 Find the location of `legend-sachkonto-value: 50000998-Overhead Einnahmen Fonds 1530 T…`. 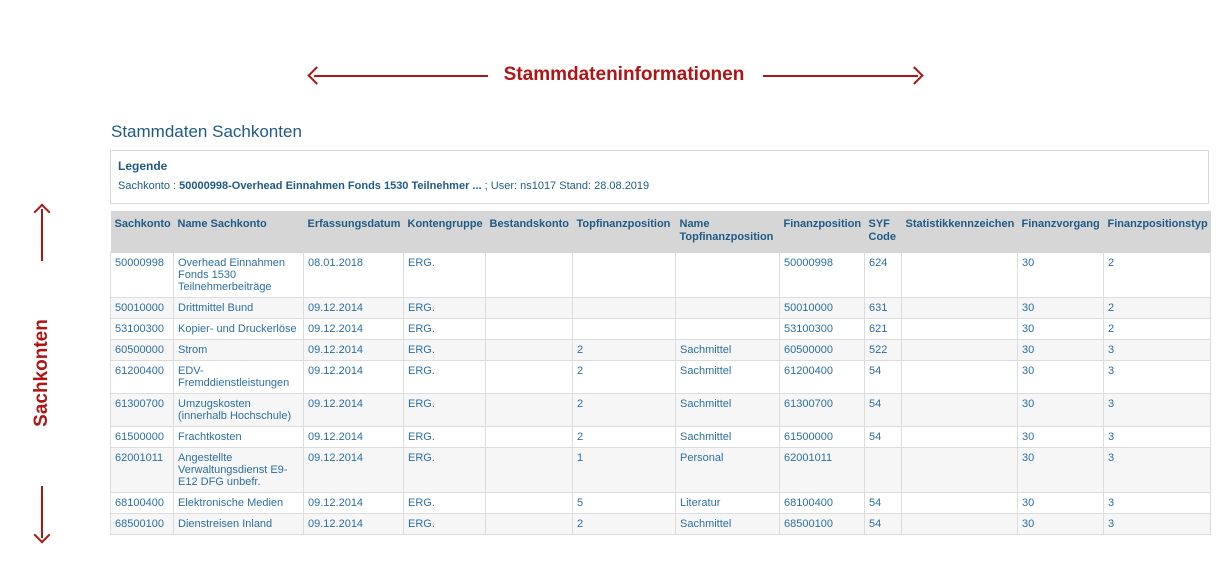

legend-sachkonto-value: 50000998-Overhead Einnahmen Fonds 1530 T… is located at coordinates (330, 186).